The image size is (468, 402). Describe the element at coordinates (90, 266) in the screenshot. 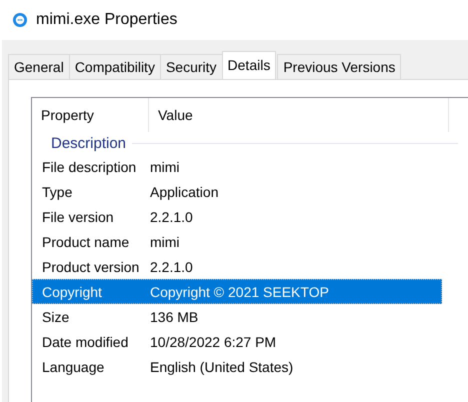

I see `property-name: Product version` at that location.